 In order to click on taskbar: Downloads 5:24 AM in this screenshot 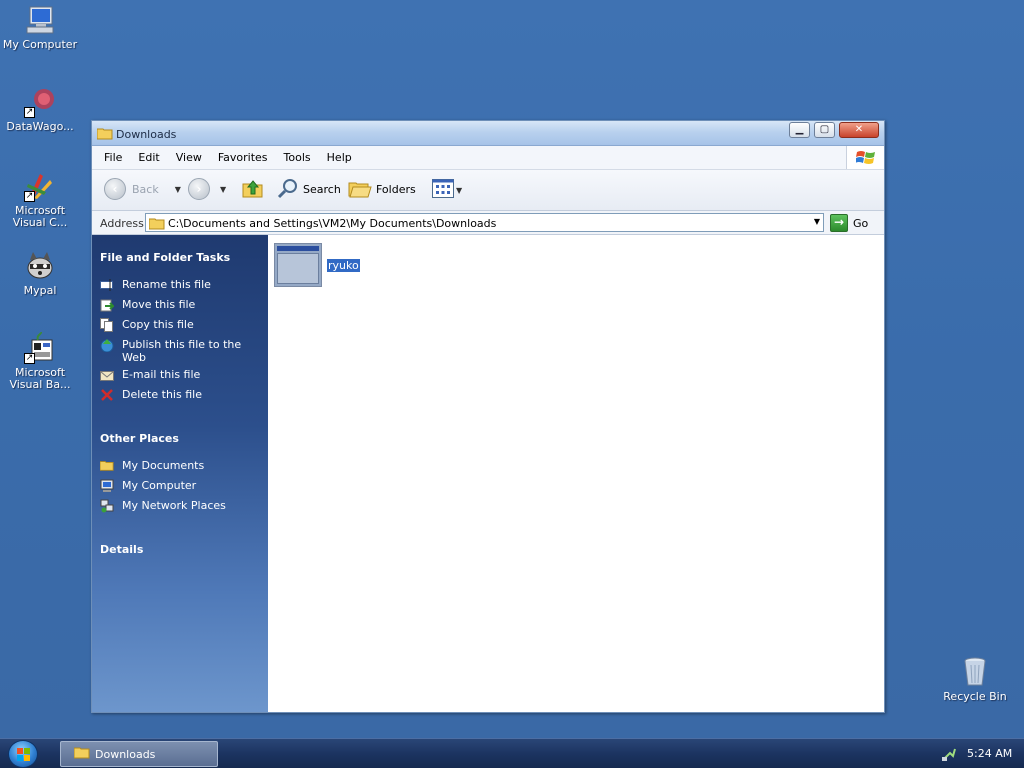, I will do `click(512, 753)`.